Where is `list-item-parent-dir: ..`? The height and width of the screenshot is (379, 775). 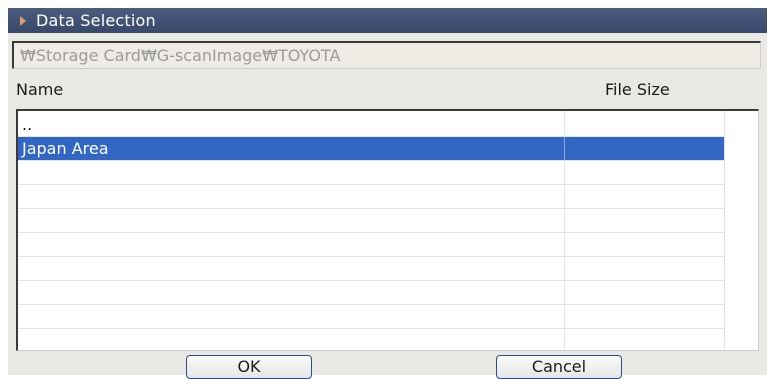
list-item-parent-dir: .. is located at coordinates (371, 125).